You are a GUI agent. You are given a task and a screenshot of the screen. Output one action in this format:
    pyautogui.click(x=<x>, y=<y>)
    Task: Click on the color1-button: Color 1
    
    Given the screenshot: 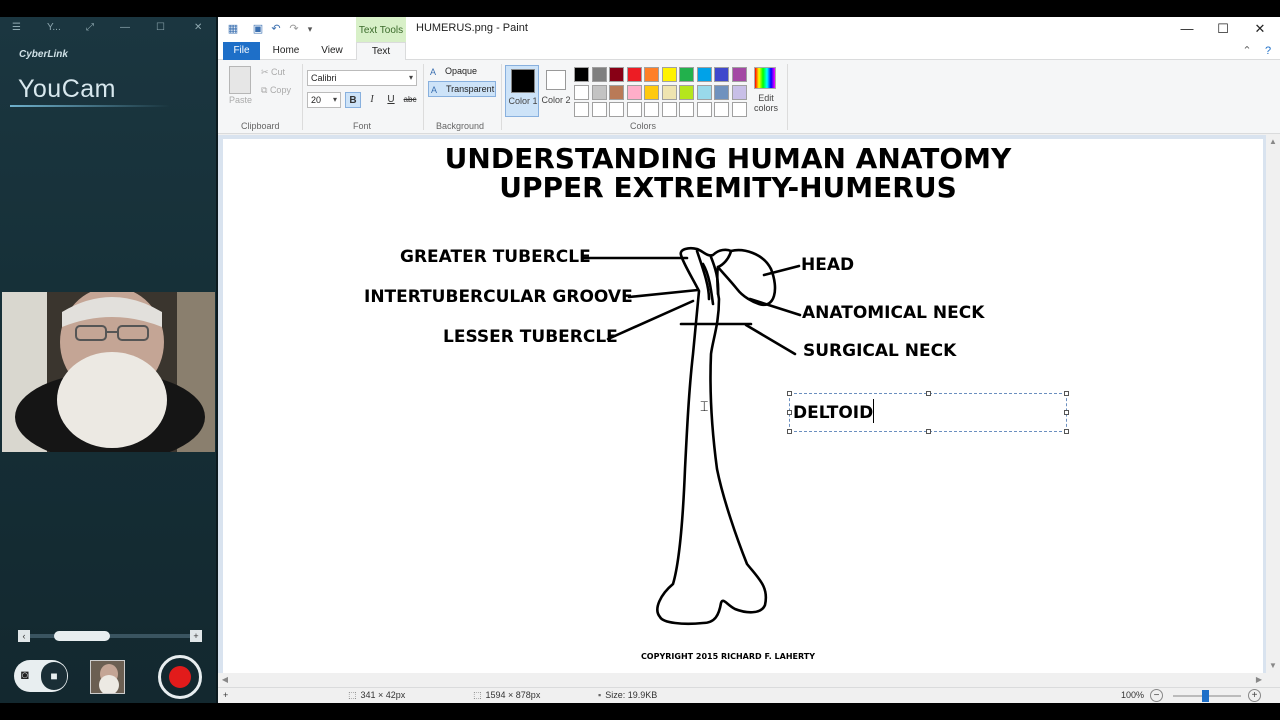 What is the action you would take?
    pyautogui.click(x=522, y=91)
    